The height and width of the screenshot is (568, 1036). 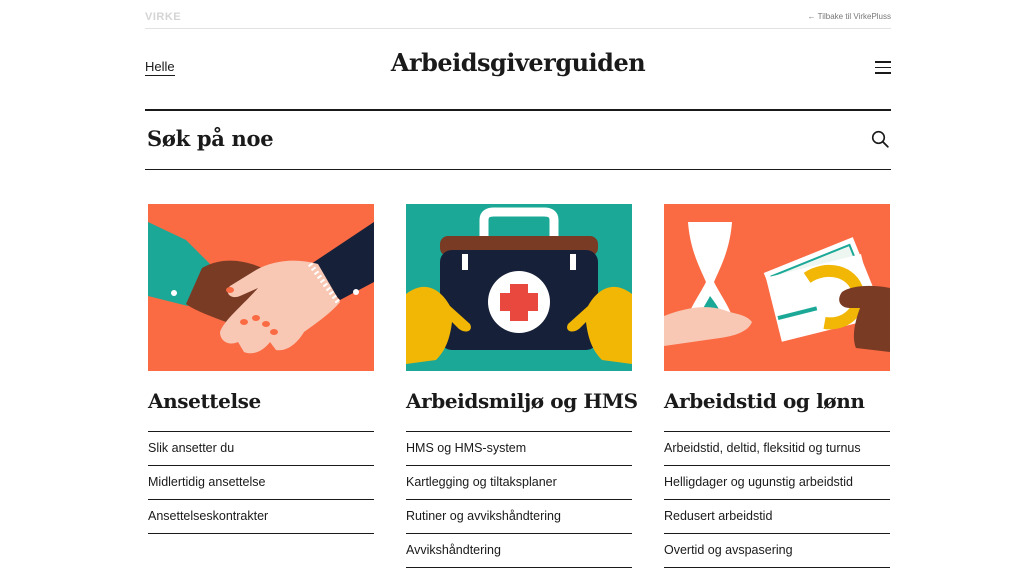 What do you see at coordinates (261, 287) in the screenshot?
I see `handshake-illustration` at bounding box center [261, 287].